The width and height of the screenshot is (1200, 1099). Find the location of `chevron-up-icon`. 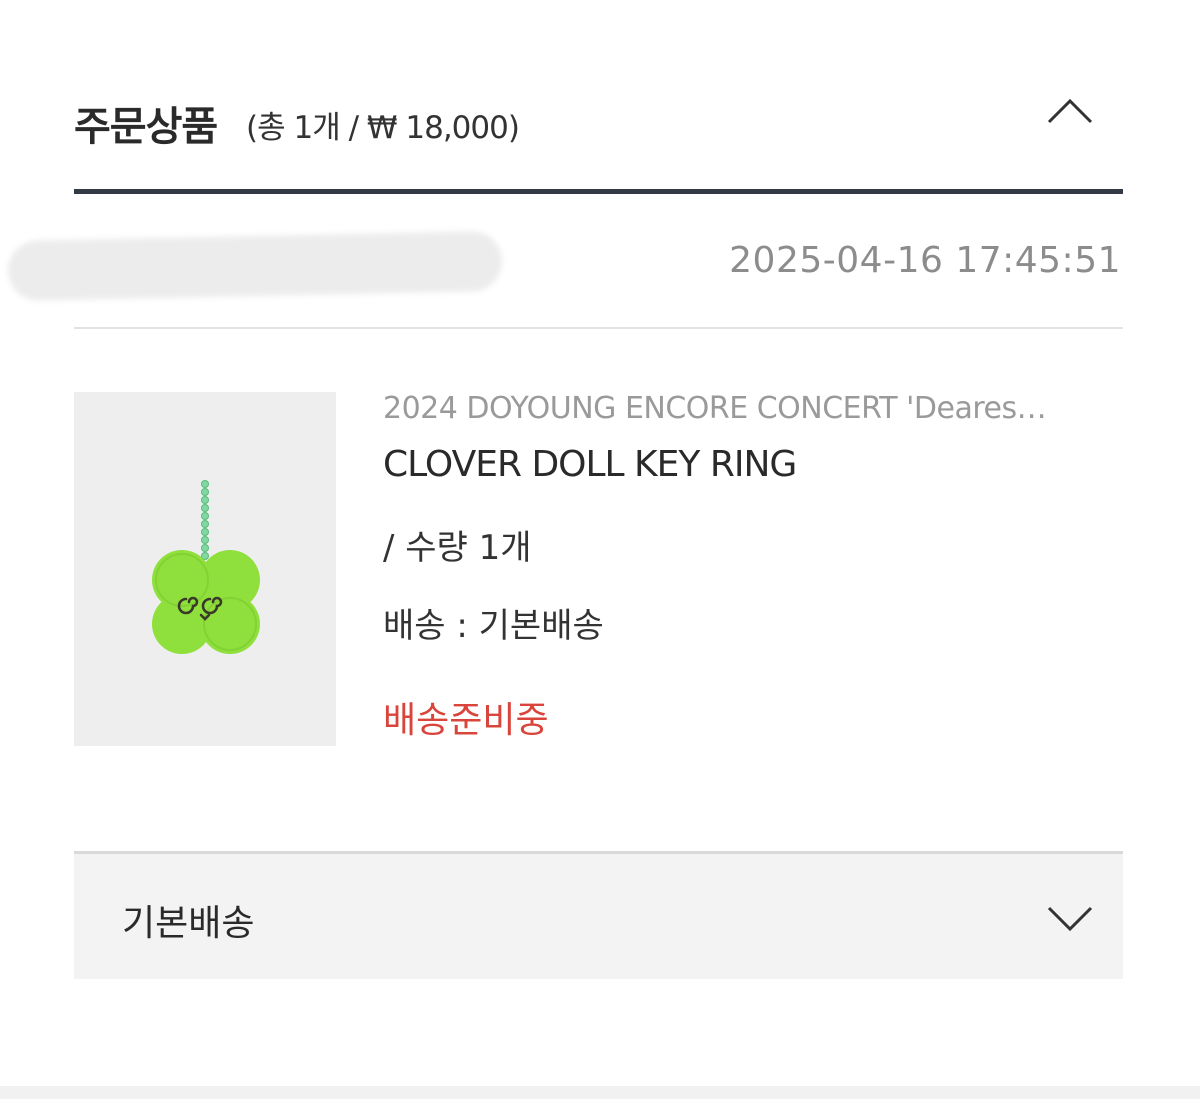

chevron-up-icon is located at coordinates (1070, 111).